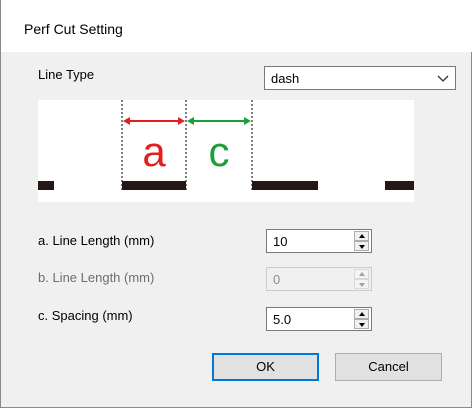 Image resolution: width=475 pixels, height=410 pixels. I want to click on a-length-input: 10, so click(319, 241).